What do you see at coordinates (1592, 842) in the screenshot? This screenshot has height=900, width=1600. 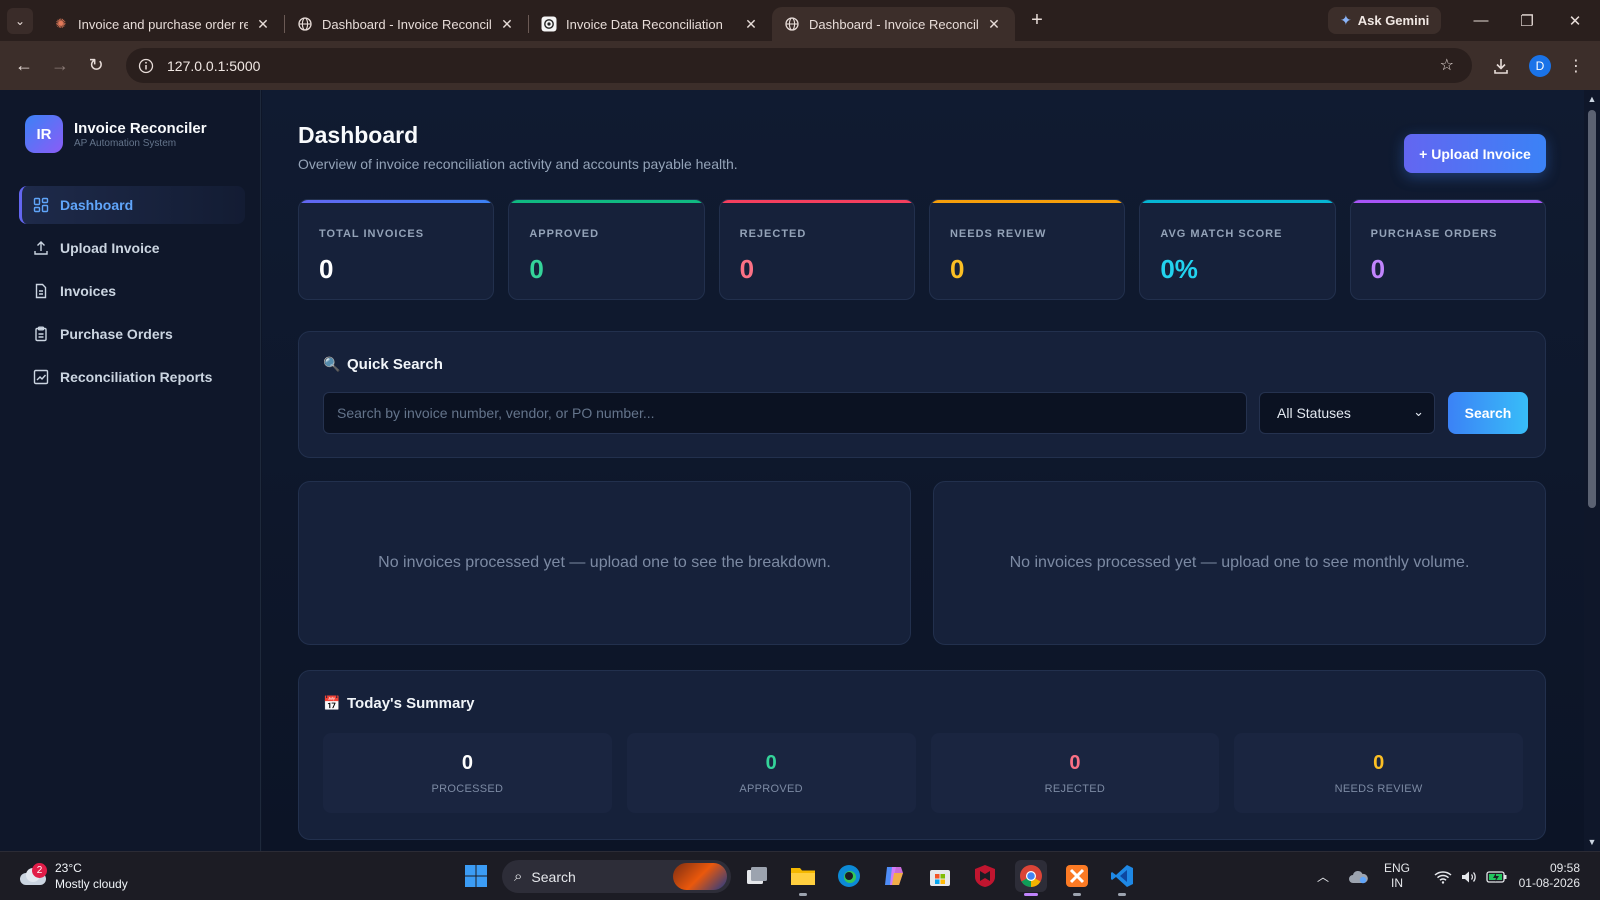 I see `scroll-down-icon: ▼` at bounding box center [1592, 842].